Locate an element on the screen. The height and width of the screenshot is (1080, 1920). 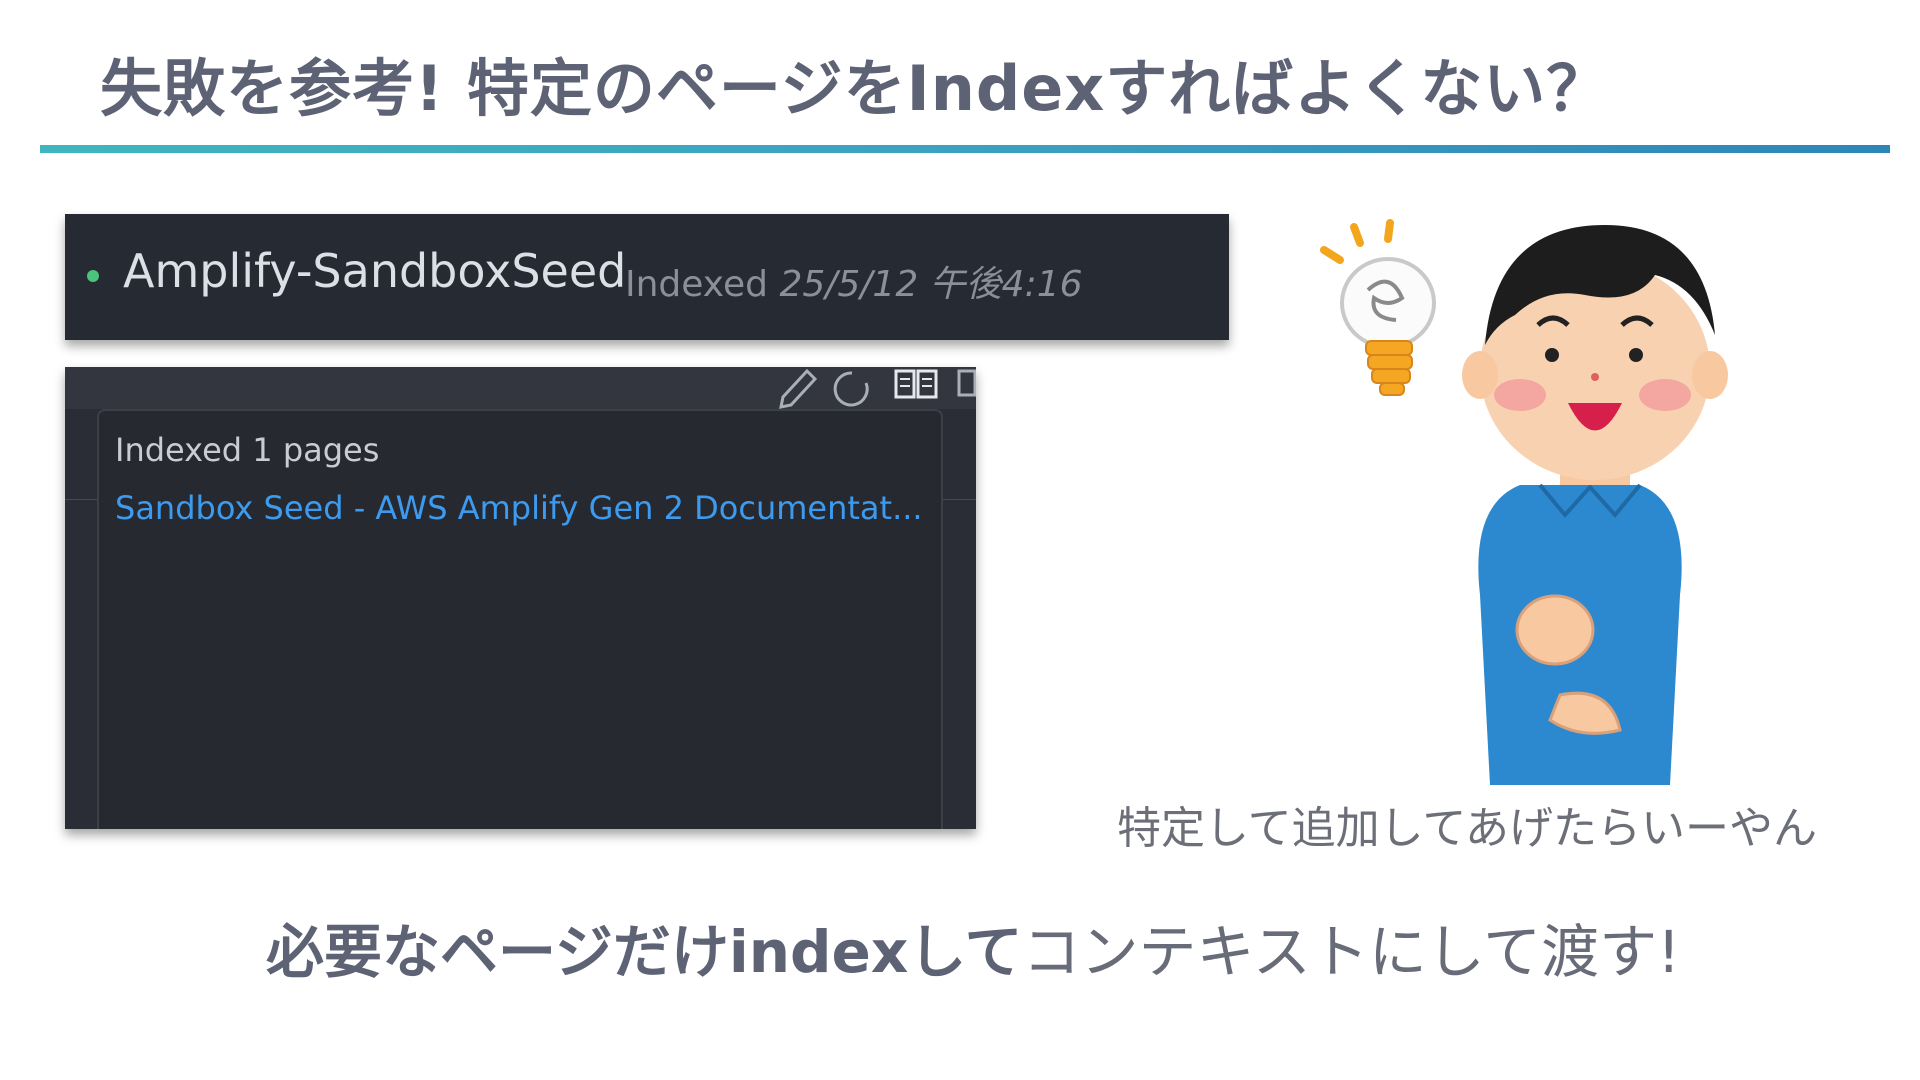
index-meta: Indexed 25/5/12 午後4:16 is located at coordinates (854, 281).